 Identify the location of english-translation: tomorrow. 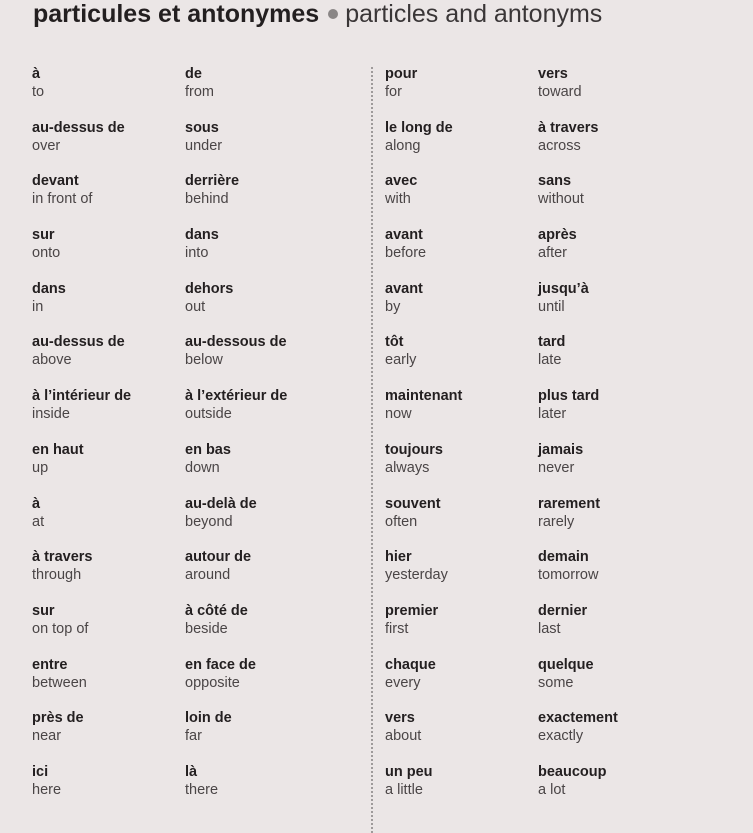
(568, 575).